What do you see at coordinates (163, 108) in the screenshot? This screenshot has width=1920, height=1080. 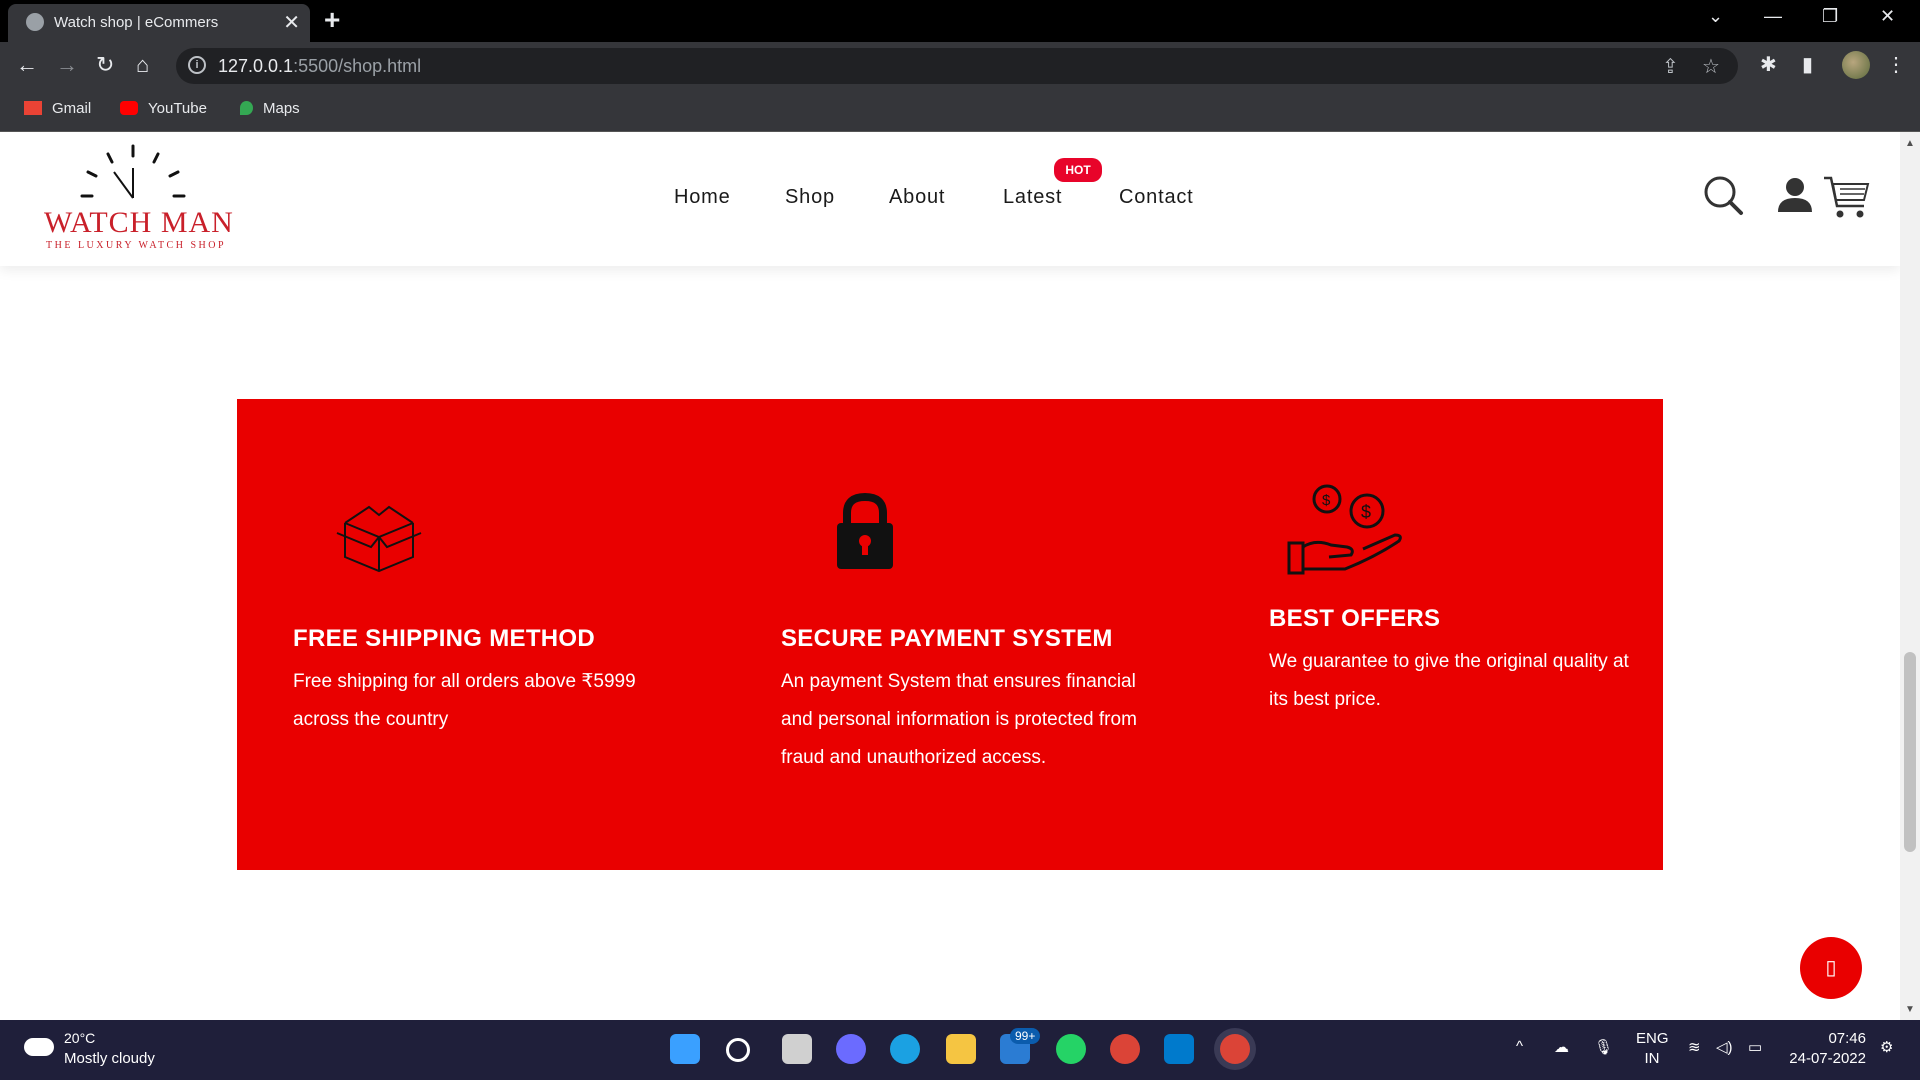 I see `bookmark-youtube: YouTube` at bounding box center [163, 108].